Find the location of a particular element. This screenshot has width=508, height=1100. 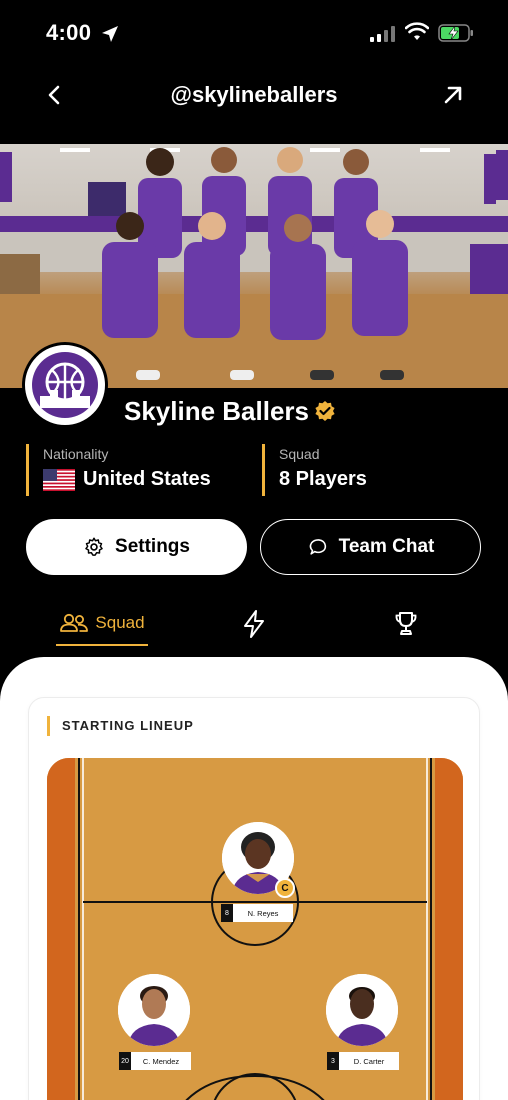

share-arrow-icon is located at coordinates (453, 95).